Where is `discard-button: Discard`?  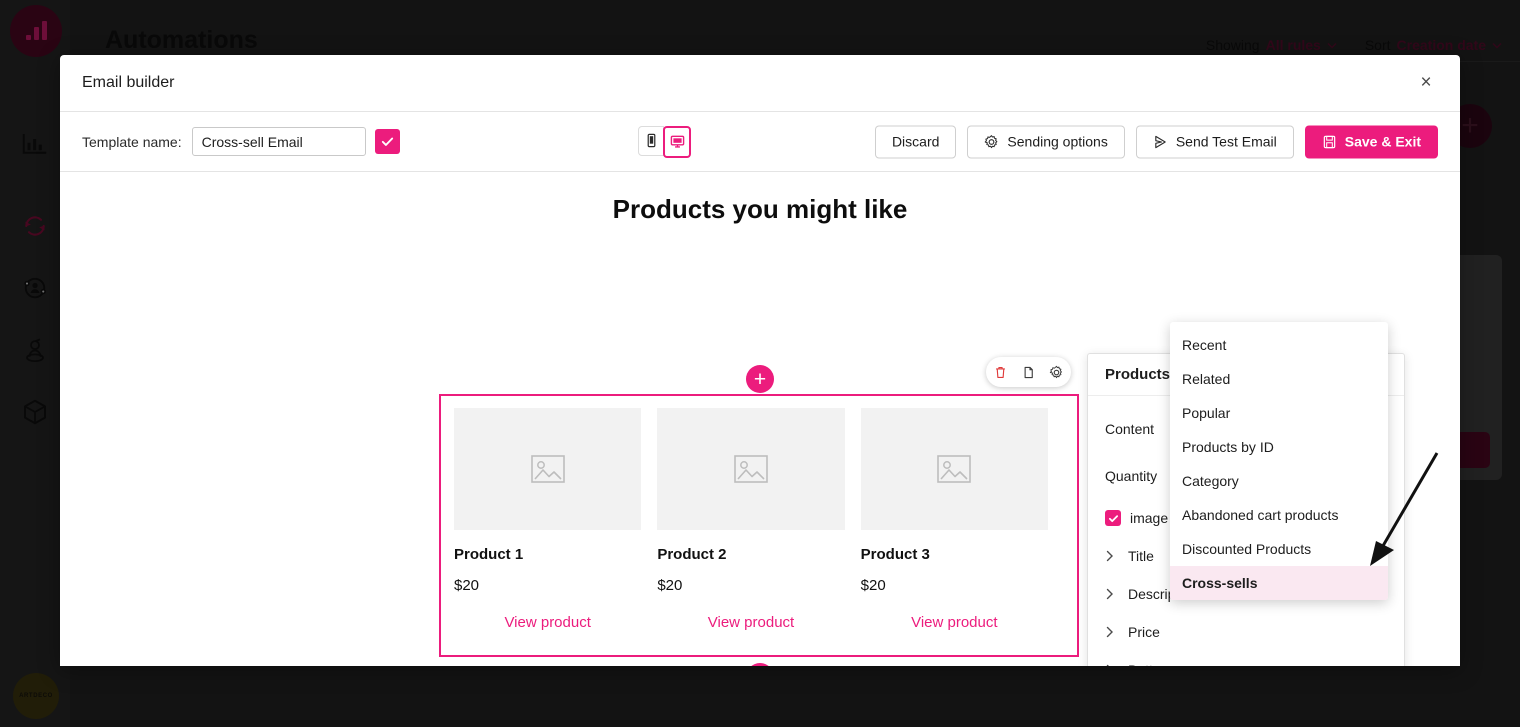 discard-button: Discard is located at coordinates (915, 141).